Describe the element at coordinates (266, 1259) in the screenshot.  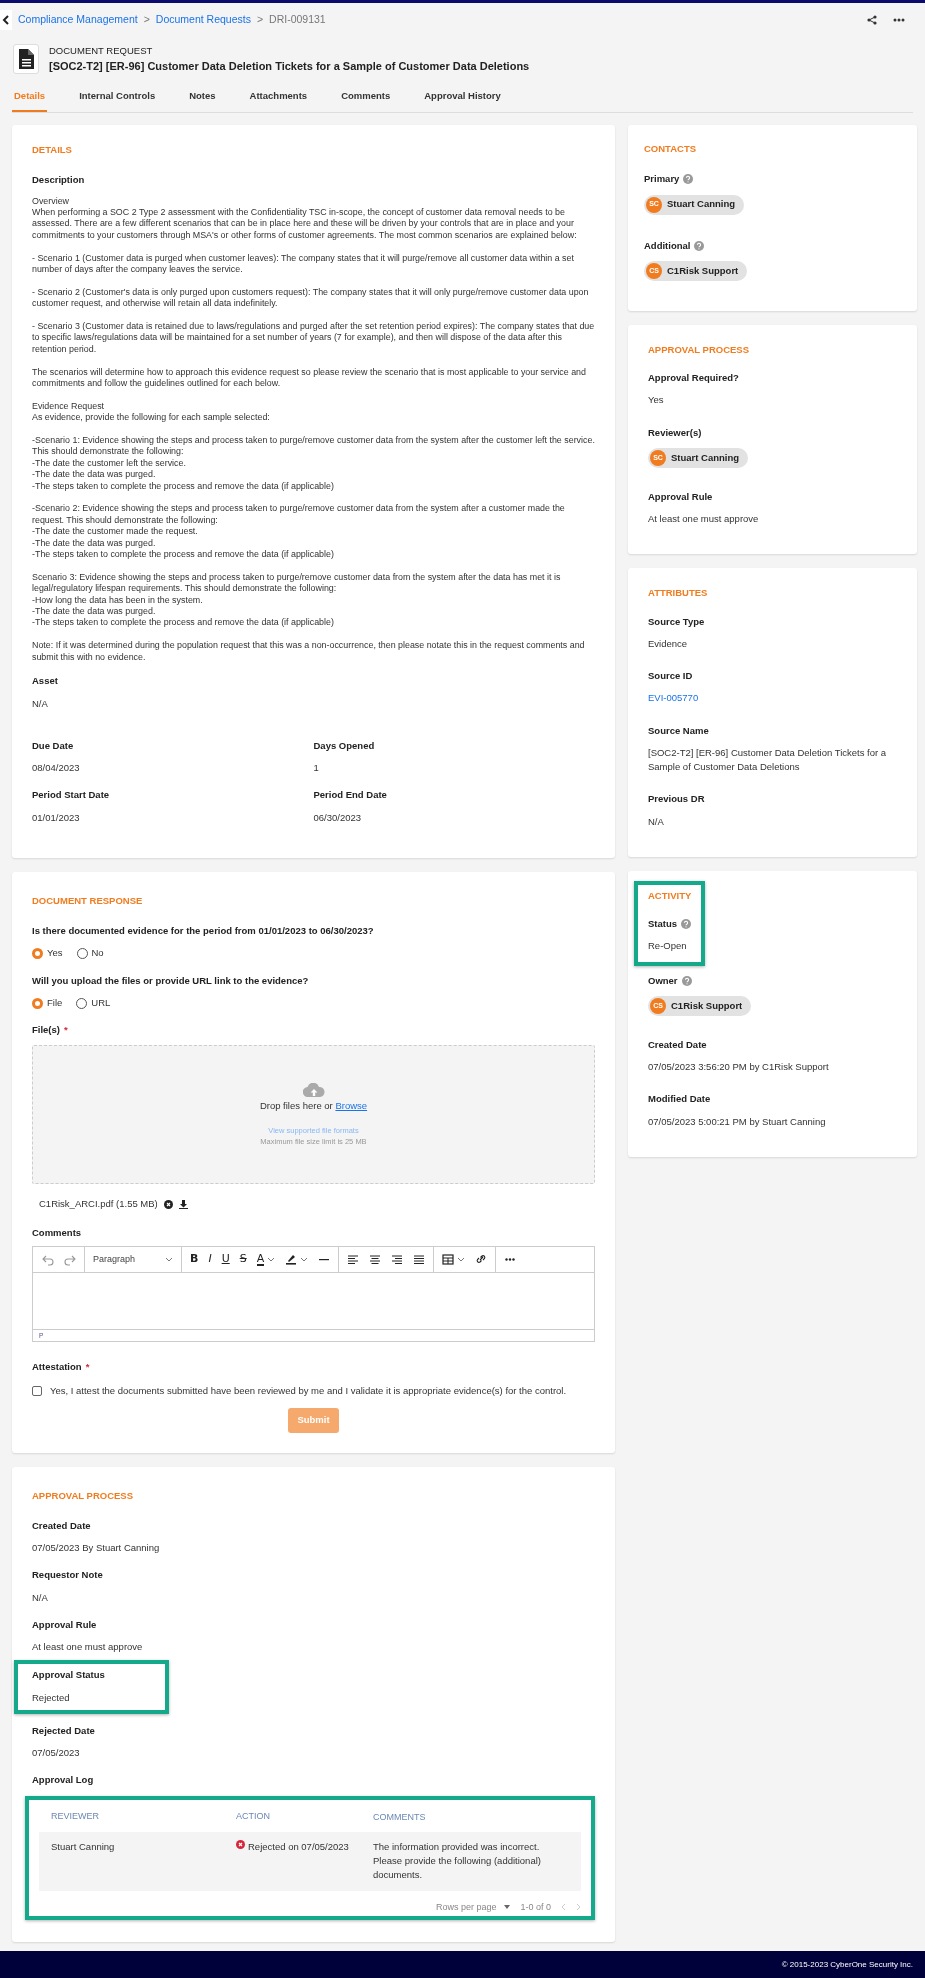
I see `text-color-button: A` at that location.